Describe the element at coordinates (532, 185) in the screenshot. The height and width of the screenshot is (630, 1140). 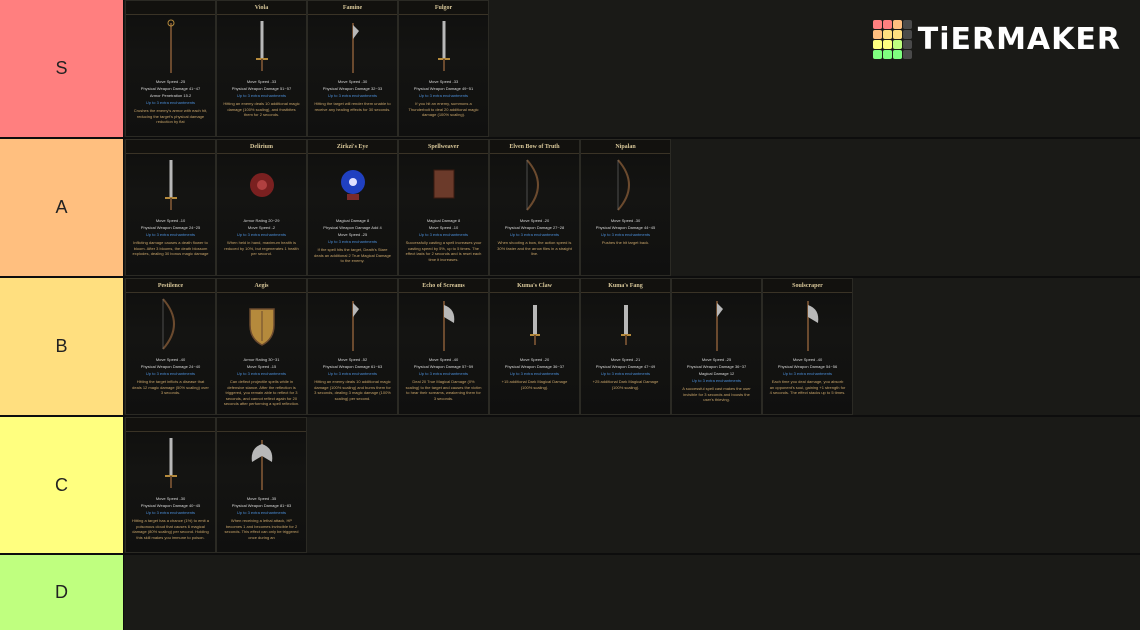
I see `longbow-icon` at that location.